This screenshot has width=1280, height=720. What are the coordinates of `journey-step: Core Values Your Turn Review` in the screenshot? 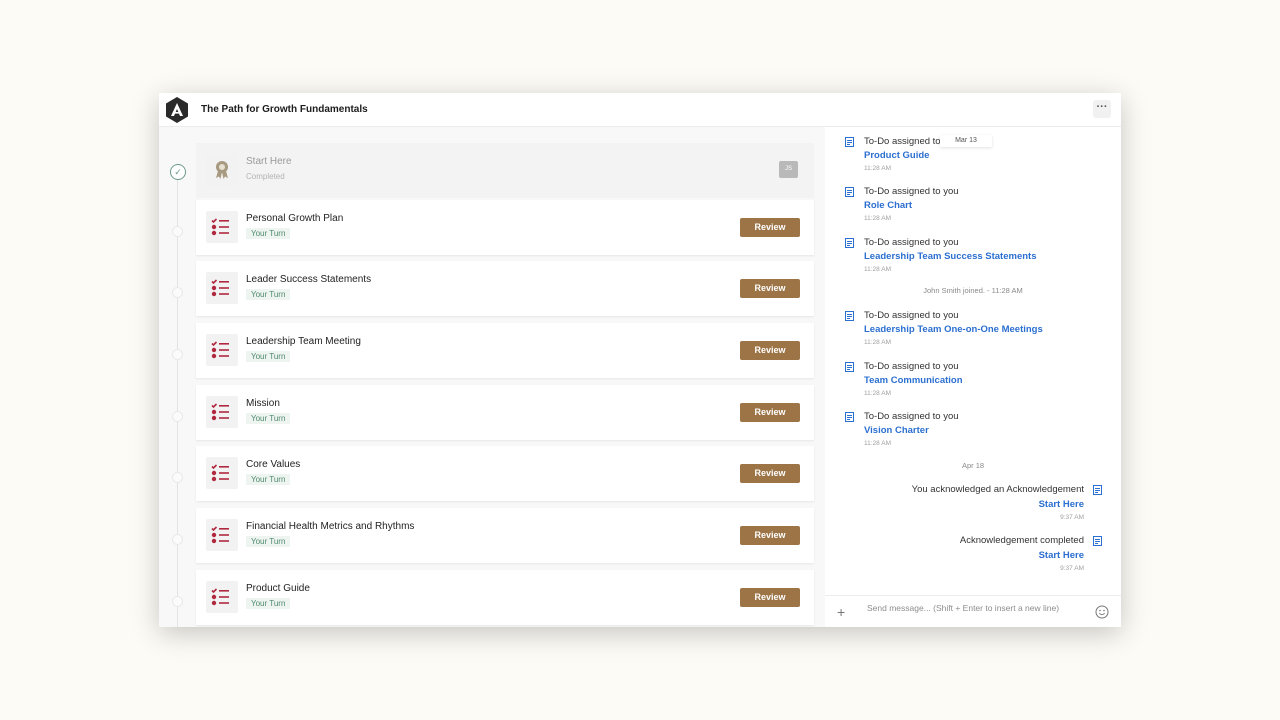 It's located at (505, 473).